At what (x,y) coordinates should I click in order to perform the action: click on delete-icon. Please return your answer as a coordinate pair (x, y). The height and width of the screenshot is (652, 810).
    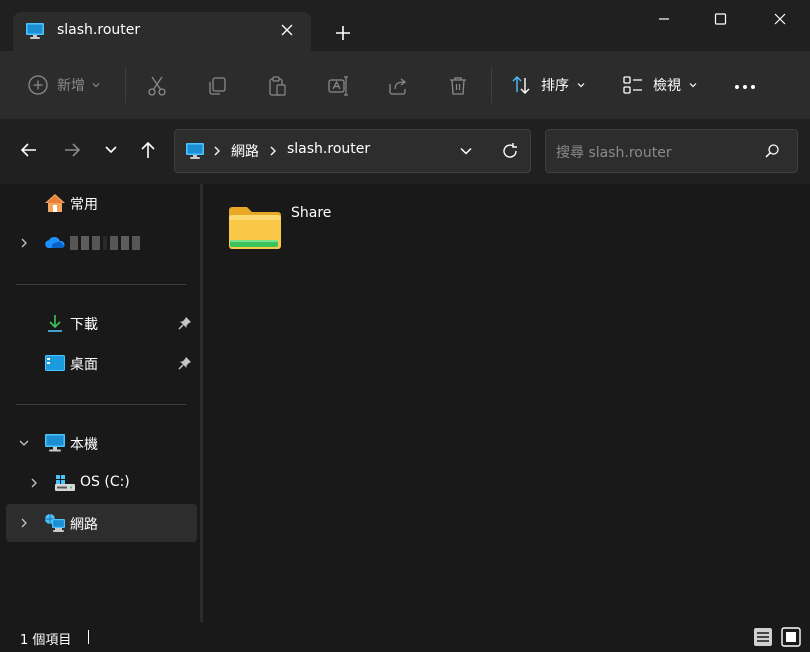
    Looking at the image, I should click on (458, 86).